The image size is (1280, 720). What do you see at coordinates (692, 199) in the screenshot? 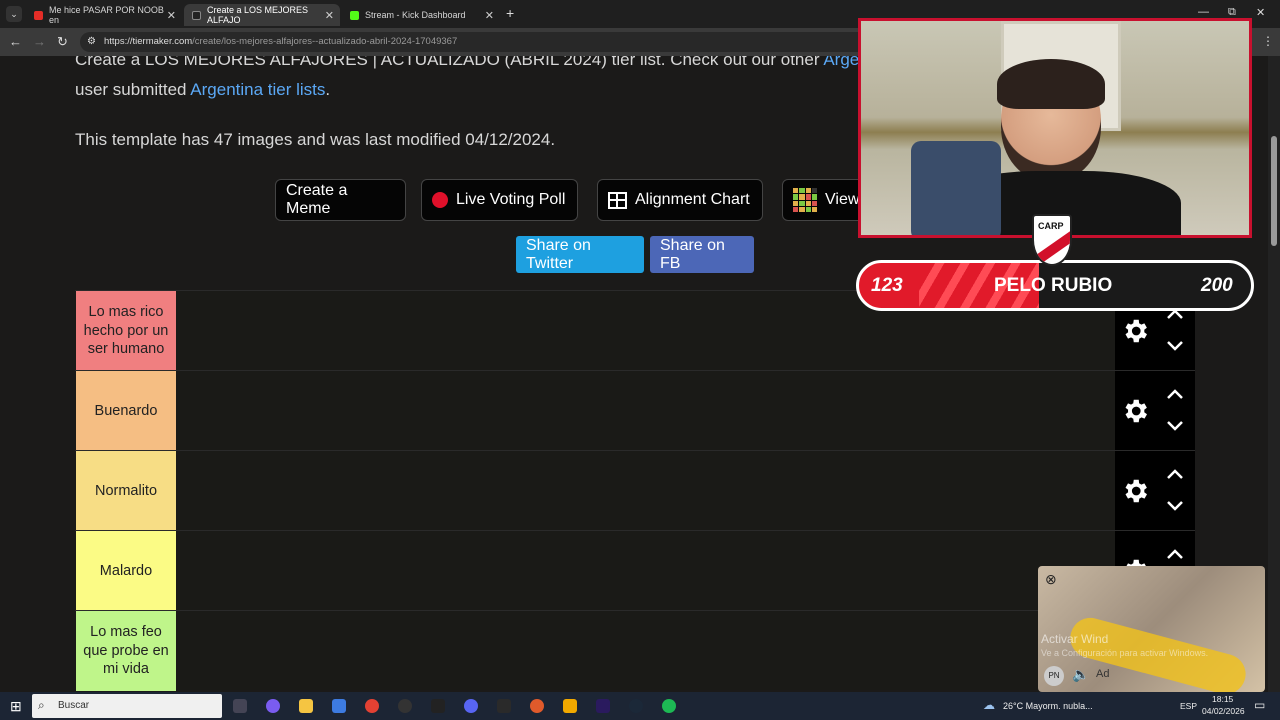
I see `button-label: Alignment Chart` at bounding box center [692, 199].